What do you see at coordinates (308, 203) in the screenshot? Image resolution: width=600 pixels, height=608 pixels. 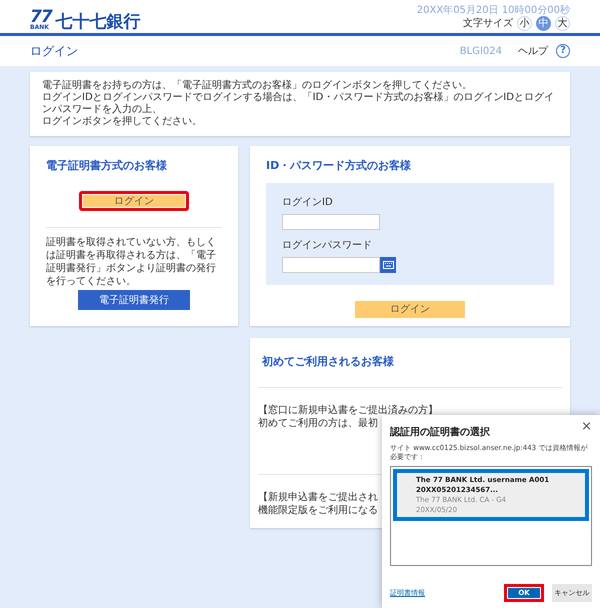 I see `field-label: ログインID` at bounding box center [308, 203].